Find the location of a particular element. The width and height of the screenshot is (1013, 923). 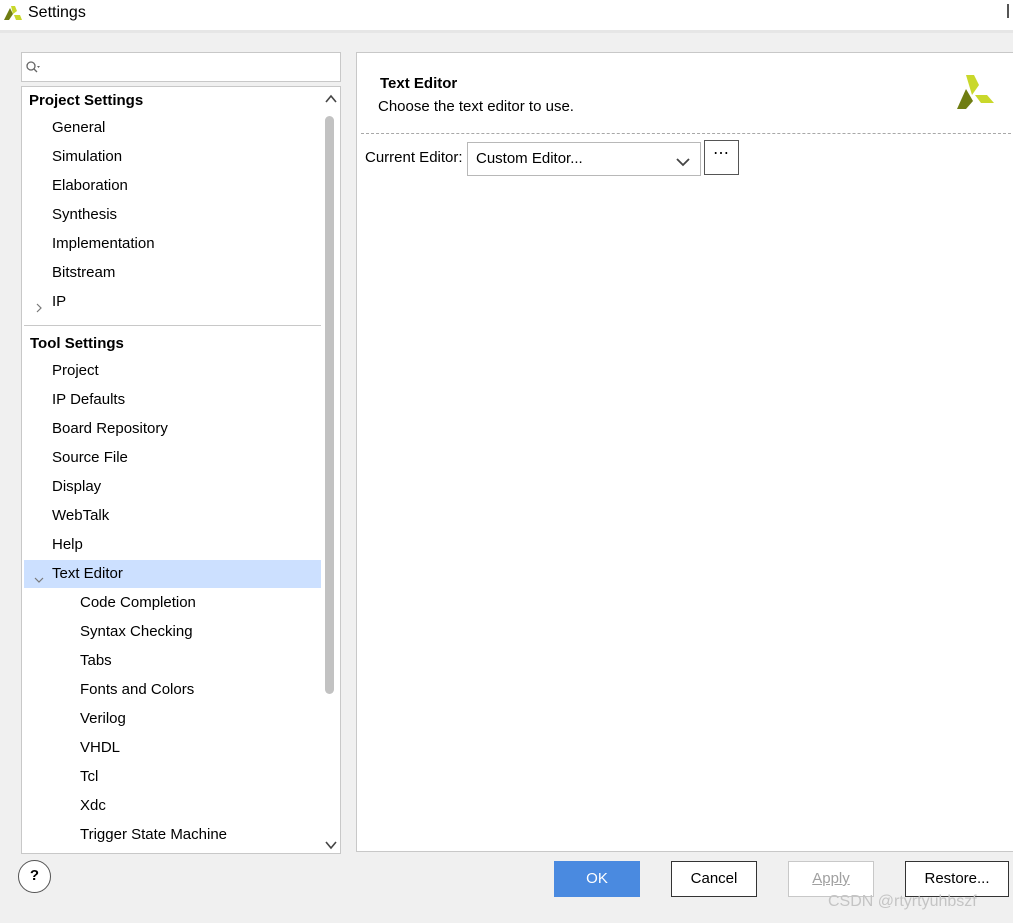

apply-button: Apply is located at coordinates (831, 879).